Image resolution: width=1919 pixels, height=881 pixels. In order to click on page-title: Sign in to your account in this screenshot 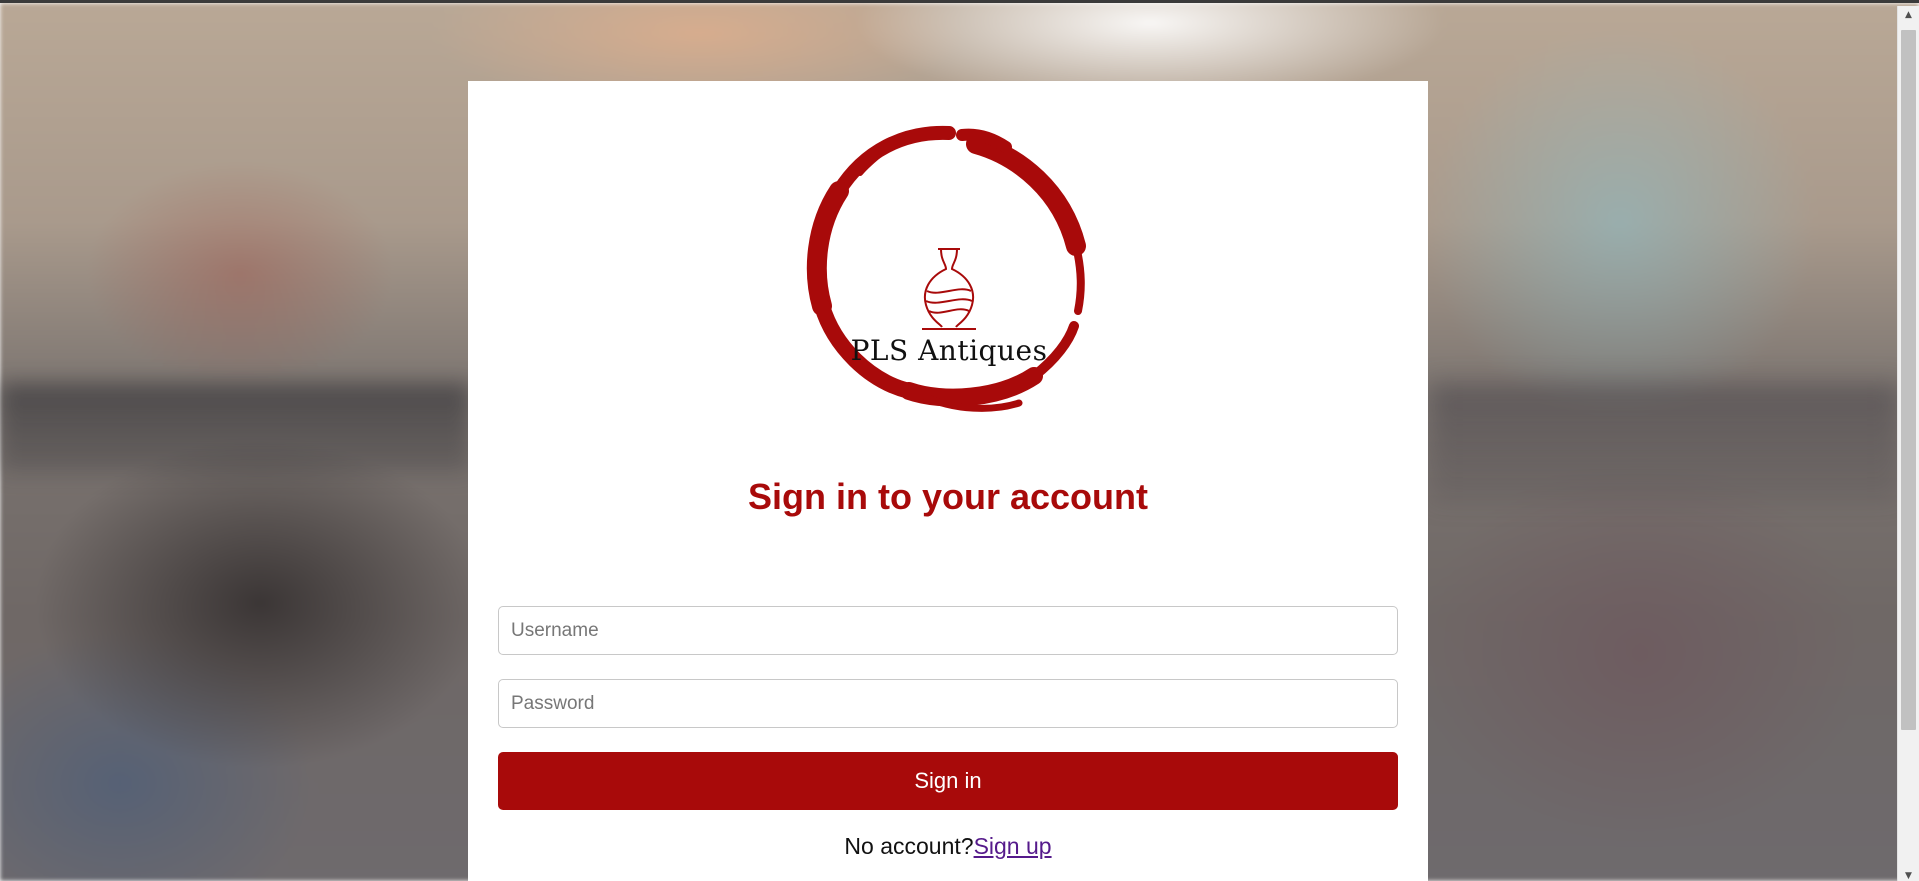, I will do `click(947, 496)`.